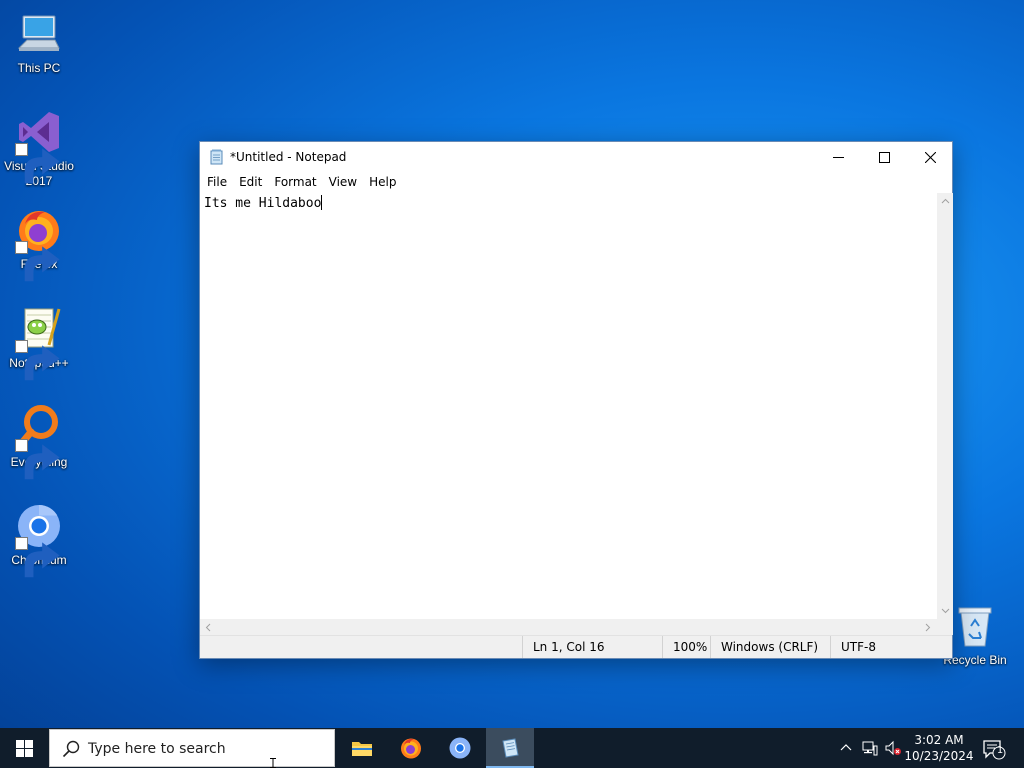  I want to click on network-icon, so click(870, 748).